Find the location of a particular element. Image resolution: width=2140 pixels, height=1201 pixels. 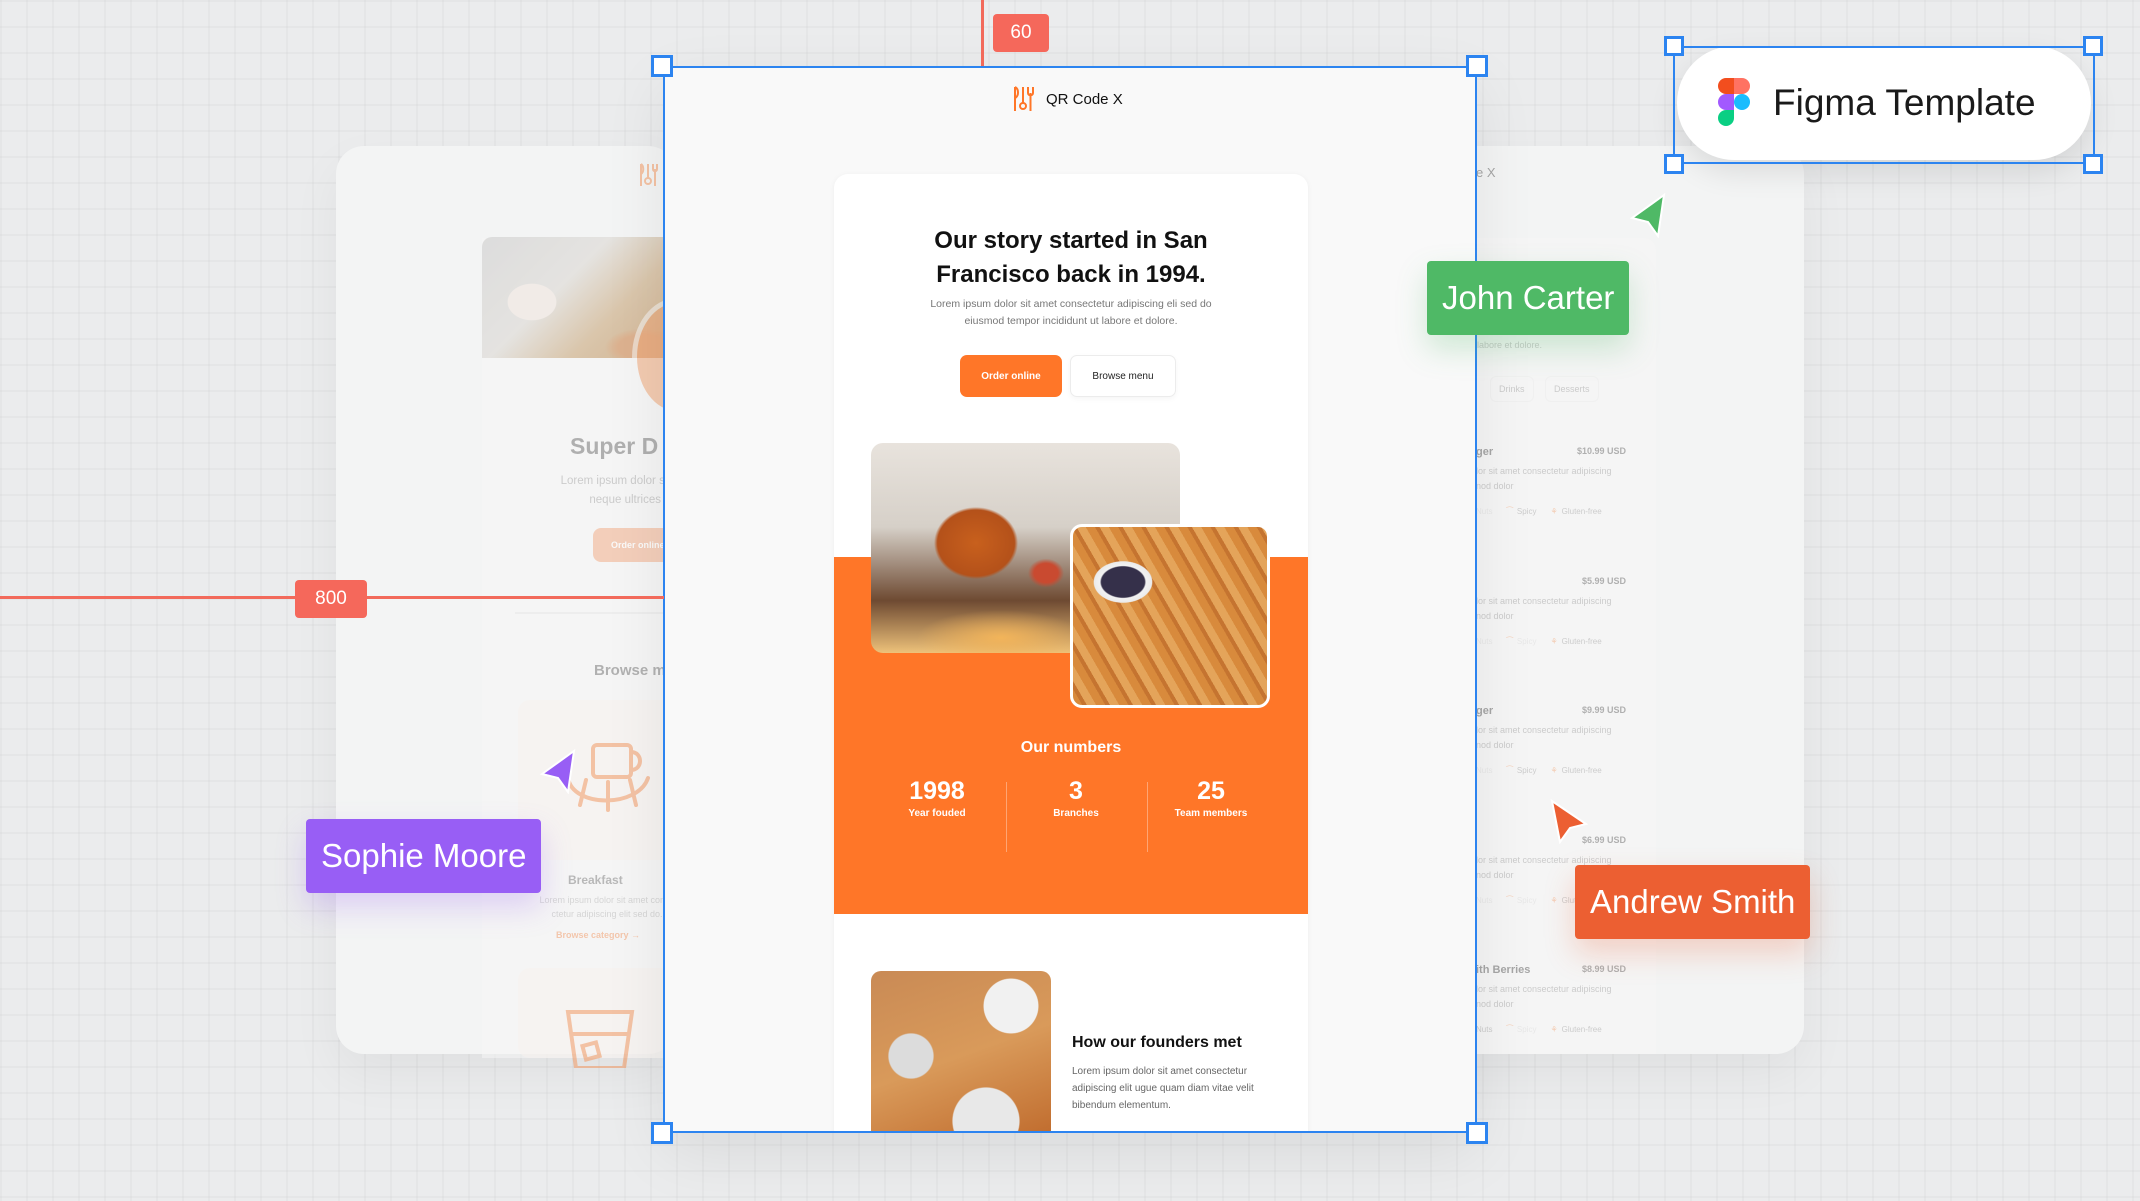

menu-item-price: $8.99 USD is located at coordinates (1603, 969).